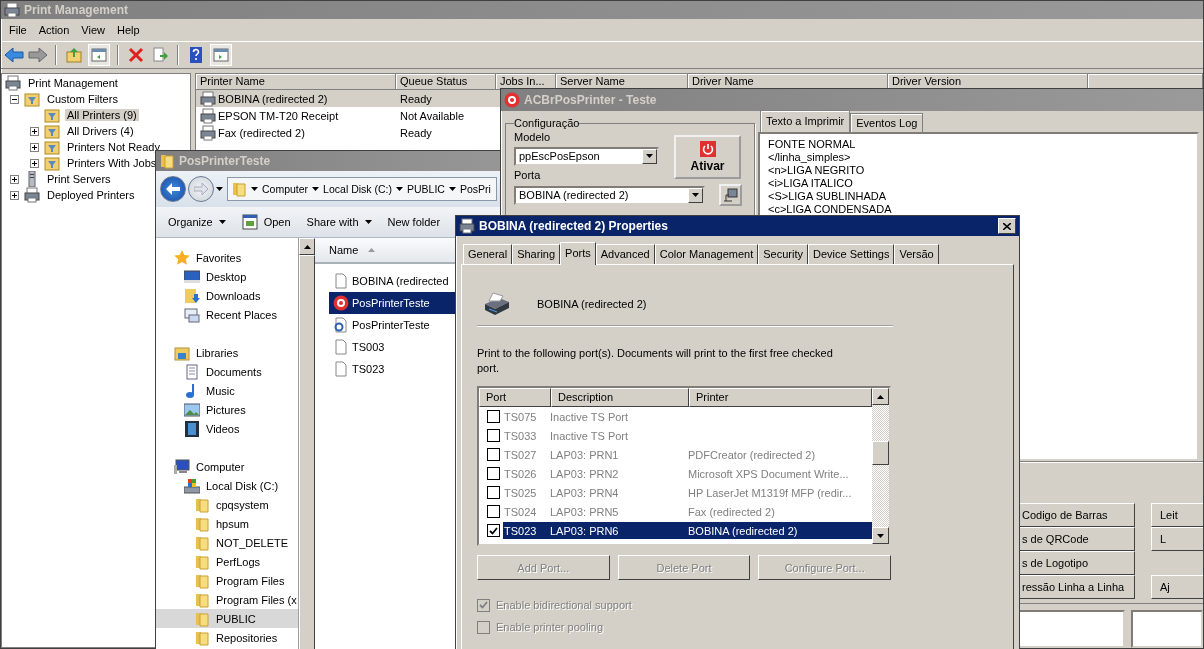 The width and height of the screenshot is (1204, 649). Describe the element at coordinates (851, 254) in the screenshot. I see `tab: Device Settings` at that location.